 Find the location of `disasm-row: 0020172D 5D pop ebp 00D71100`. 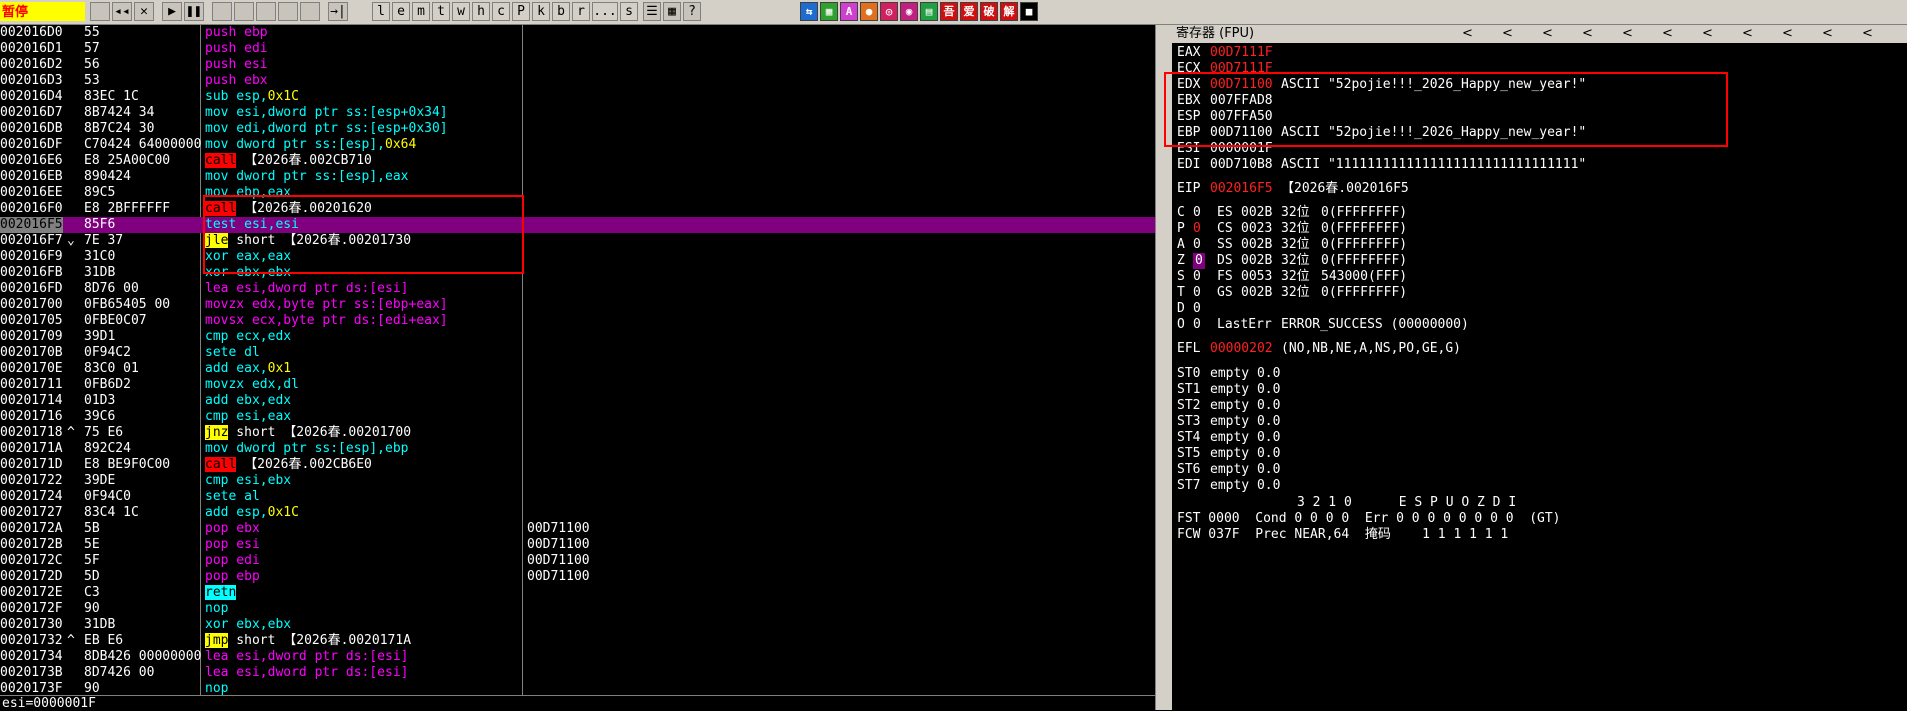

disasm-row: 0020172D 5D pop ebp 00D71100 is located at coordinates (577, 577).